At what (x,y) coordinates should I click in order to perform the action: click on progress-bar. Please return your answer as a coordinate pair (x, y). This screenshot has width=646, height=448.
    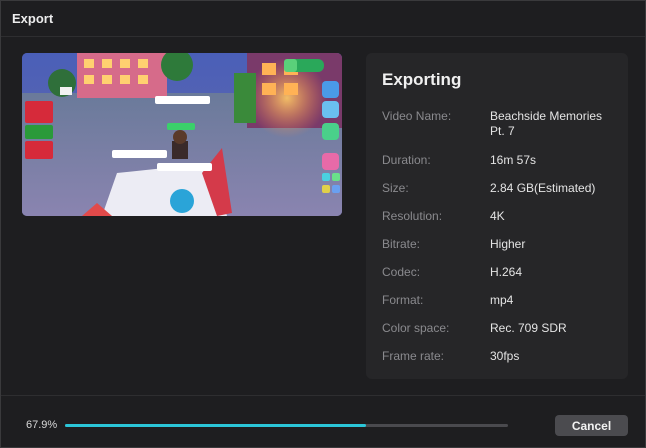
    Looking at the image, I should click on (286, 425).